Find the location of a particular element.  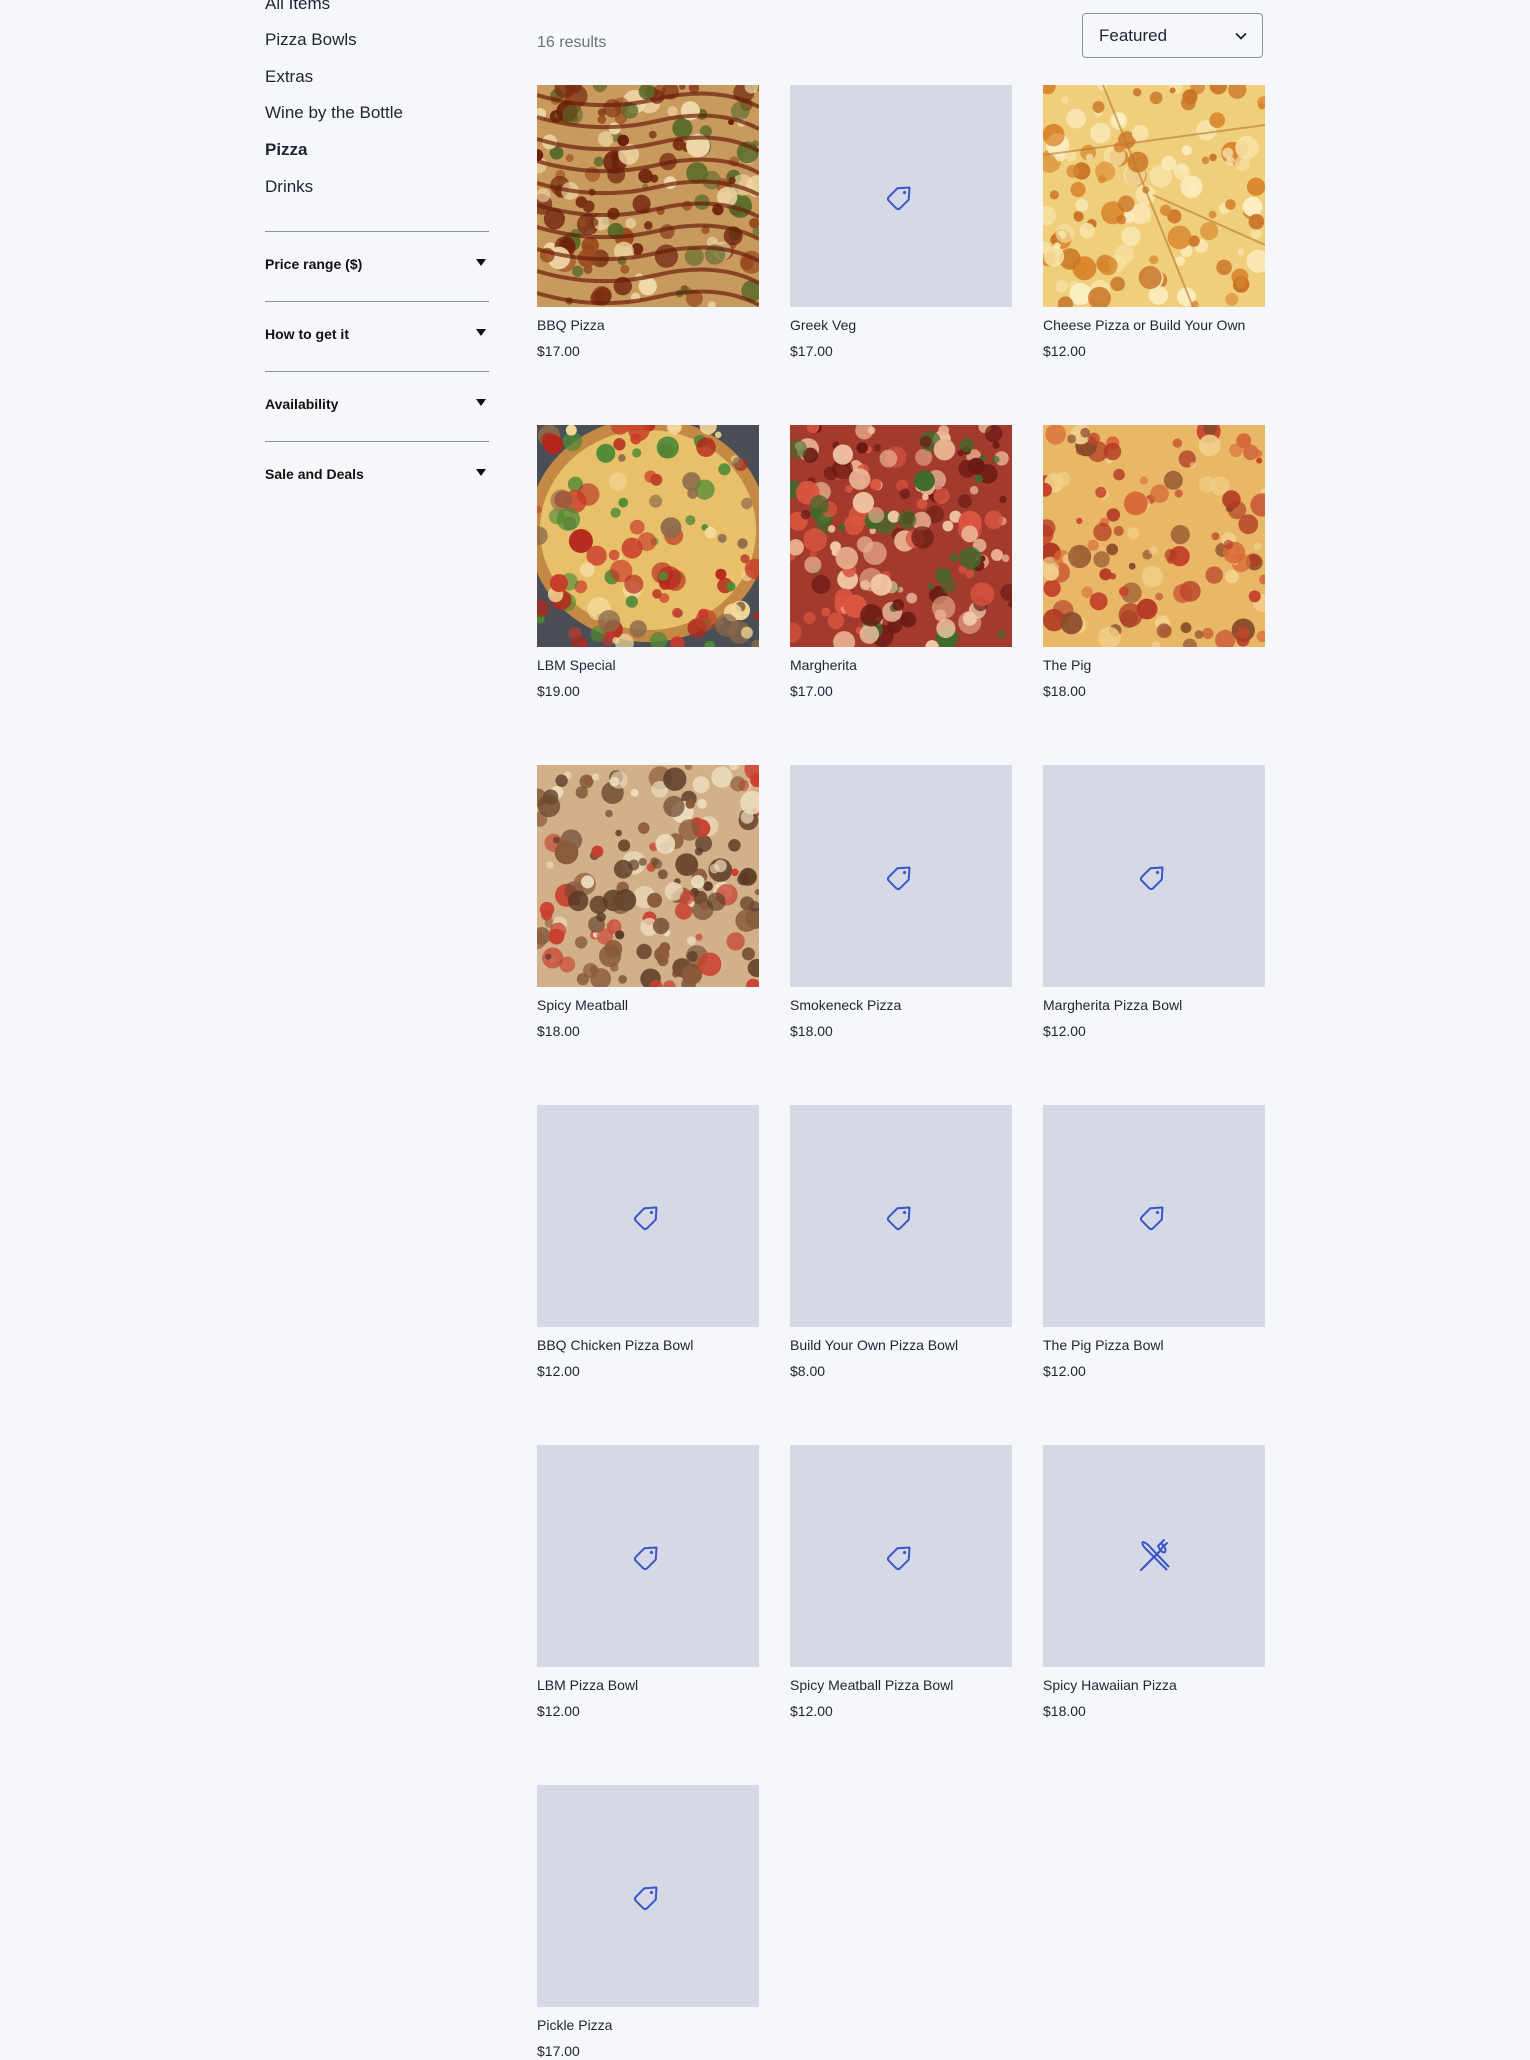

category-pizza-bowls: Pizza Bowls is located at coordinates (311, 40).